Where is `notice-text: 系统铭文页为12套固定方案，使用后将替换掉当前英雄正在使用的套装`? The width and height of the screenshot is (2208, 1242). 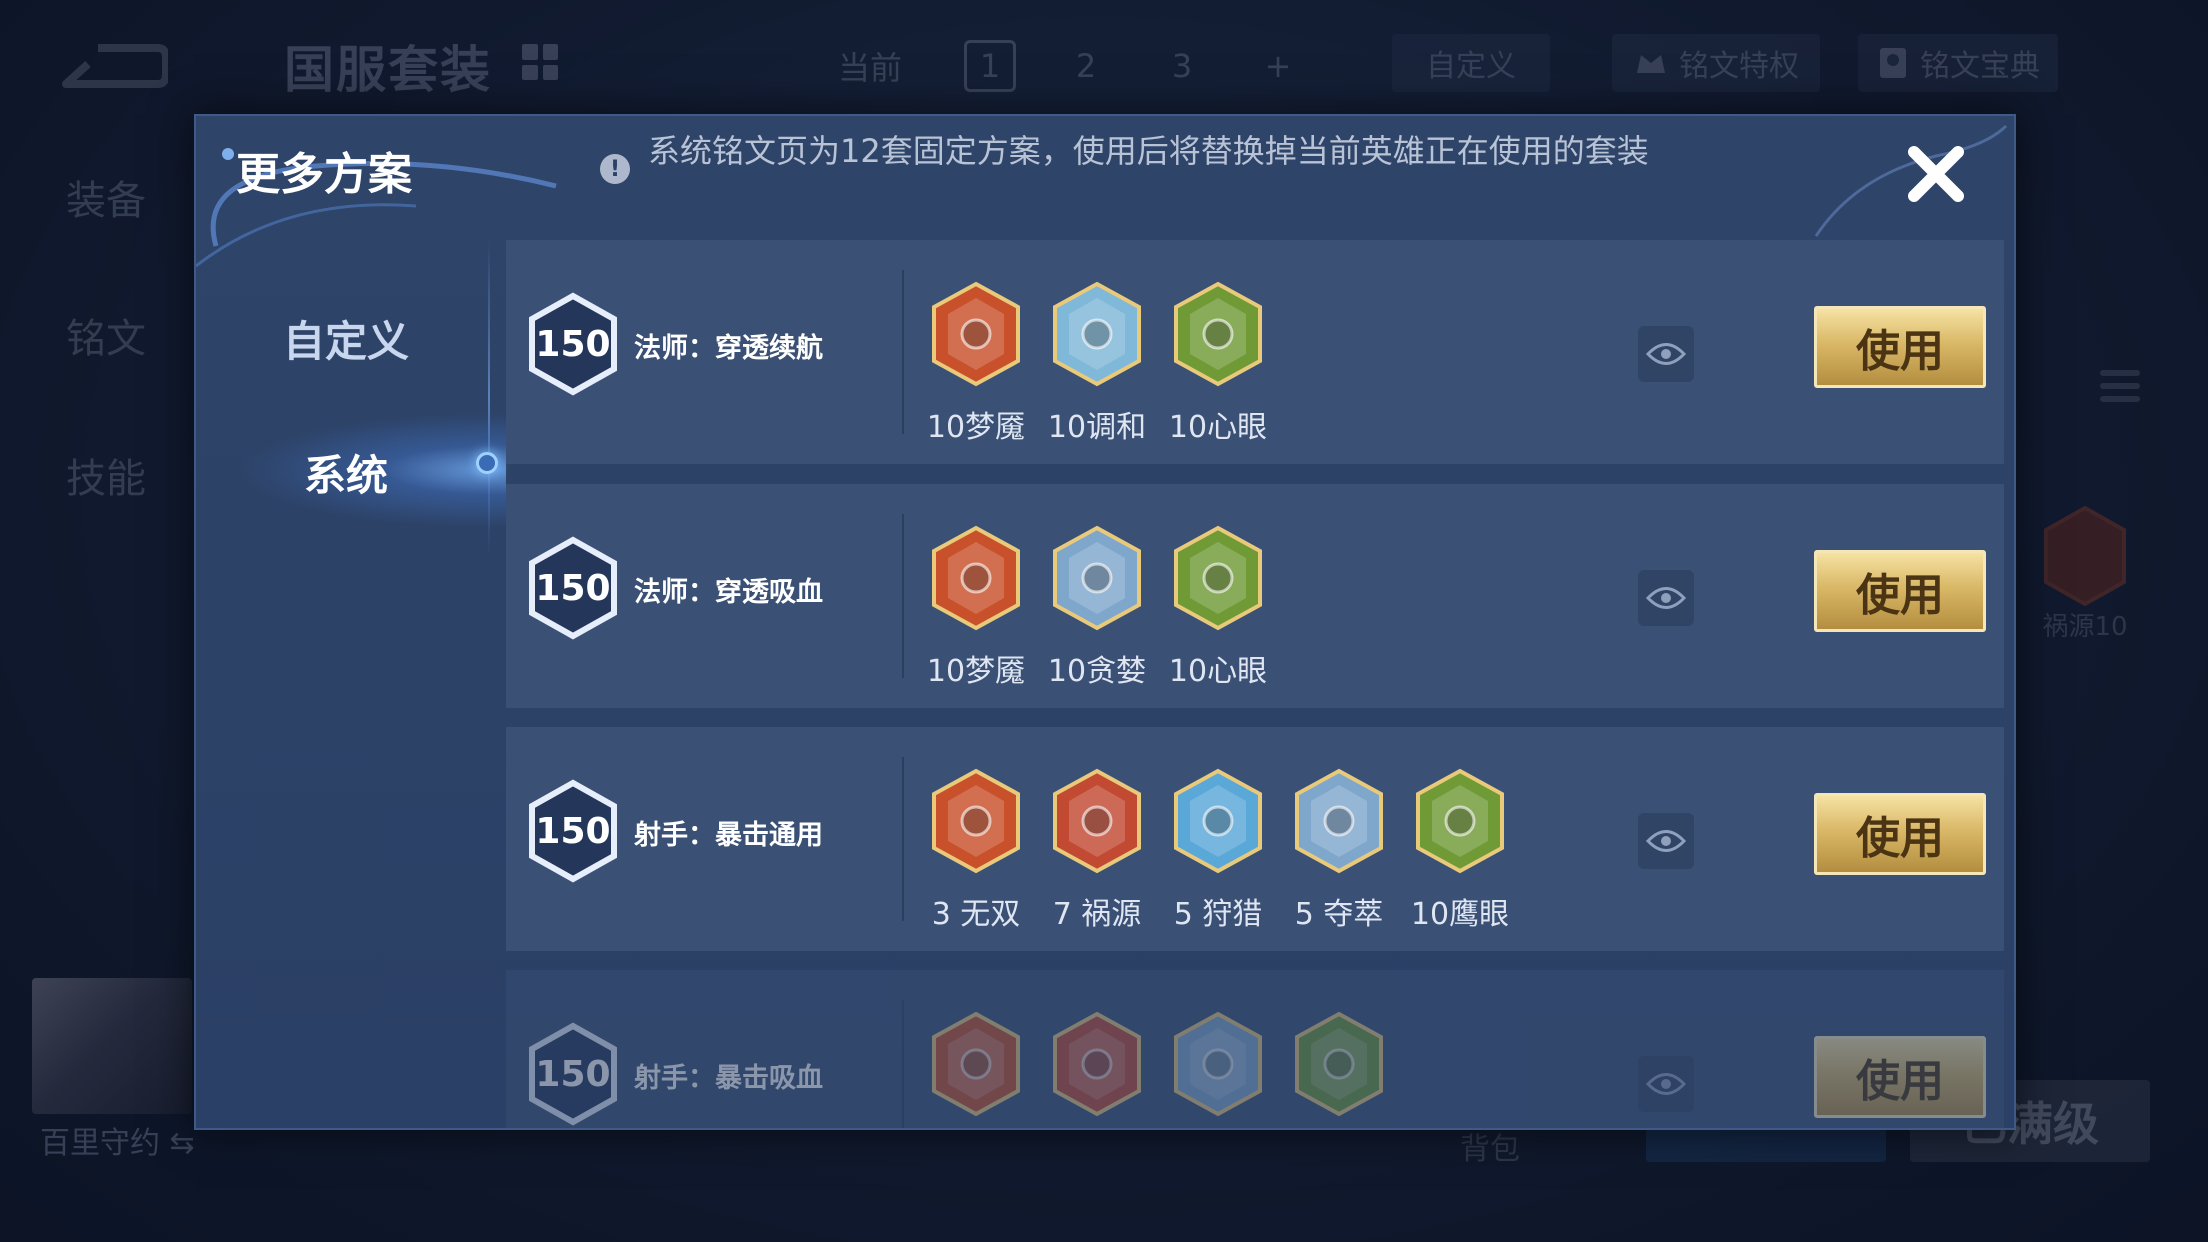 notice-text: 系统铭文页为12套固定方案，使用后将替换掉当前英雄正在使用的套装 is located at coordinates (1148, 151).